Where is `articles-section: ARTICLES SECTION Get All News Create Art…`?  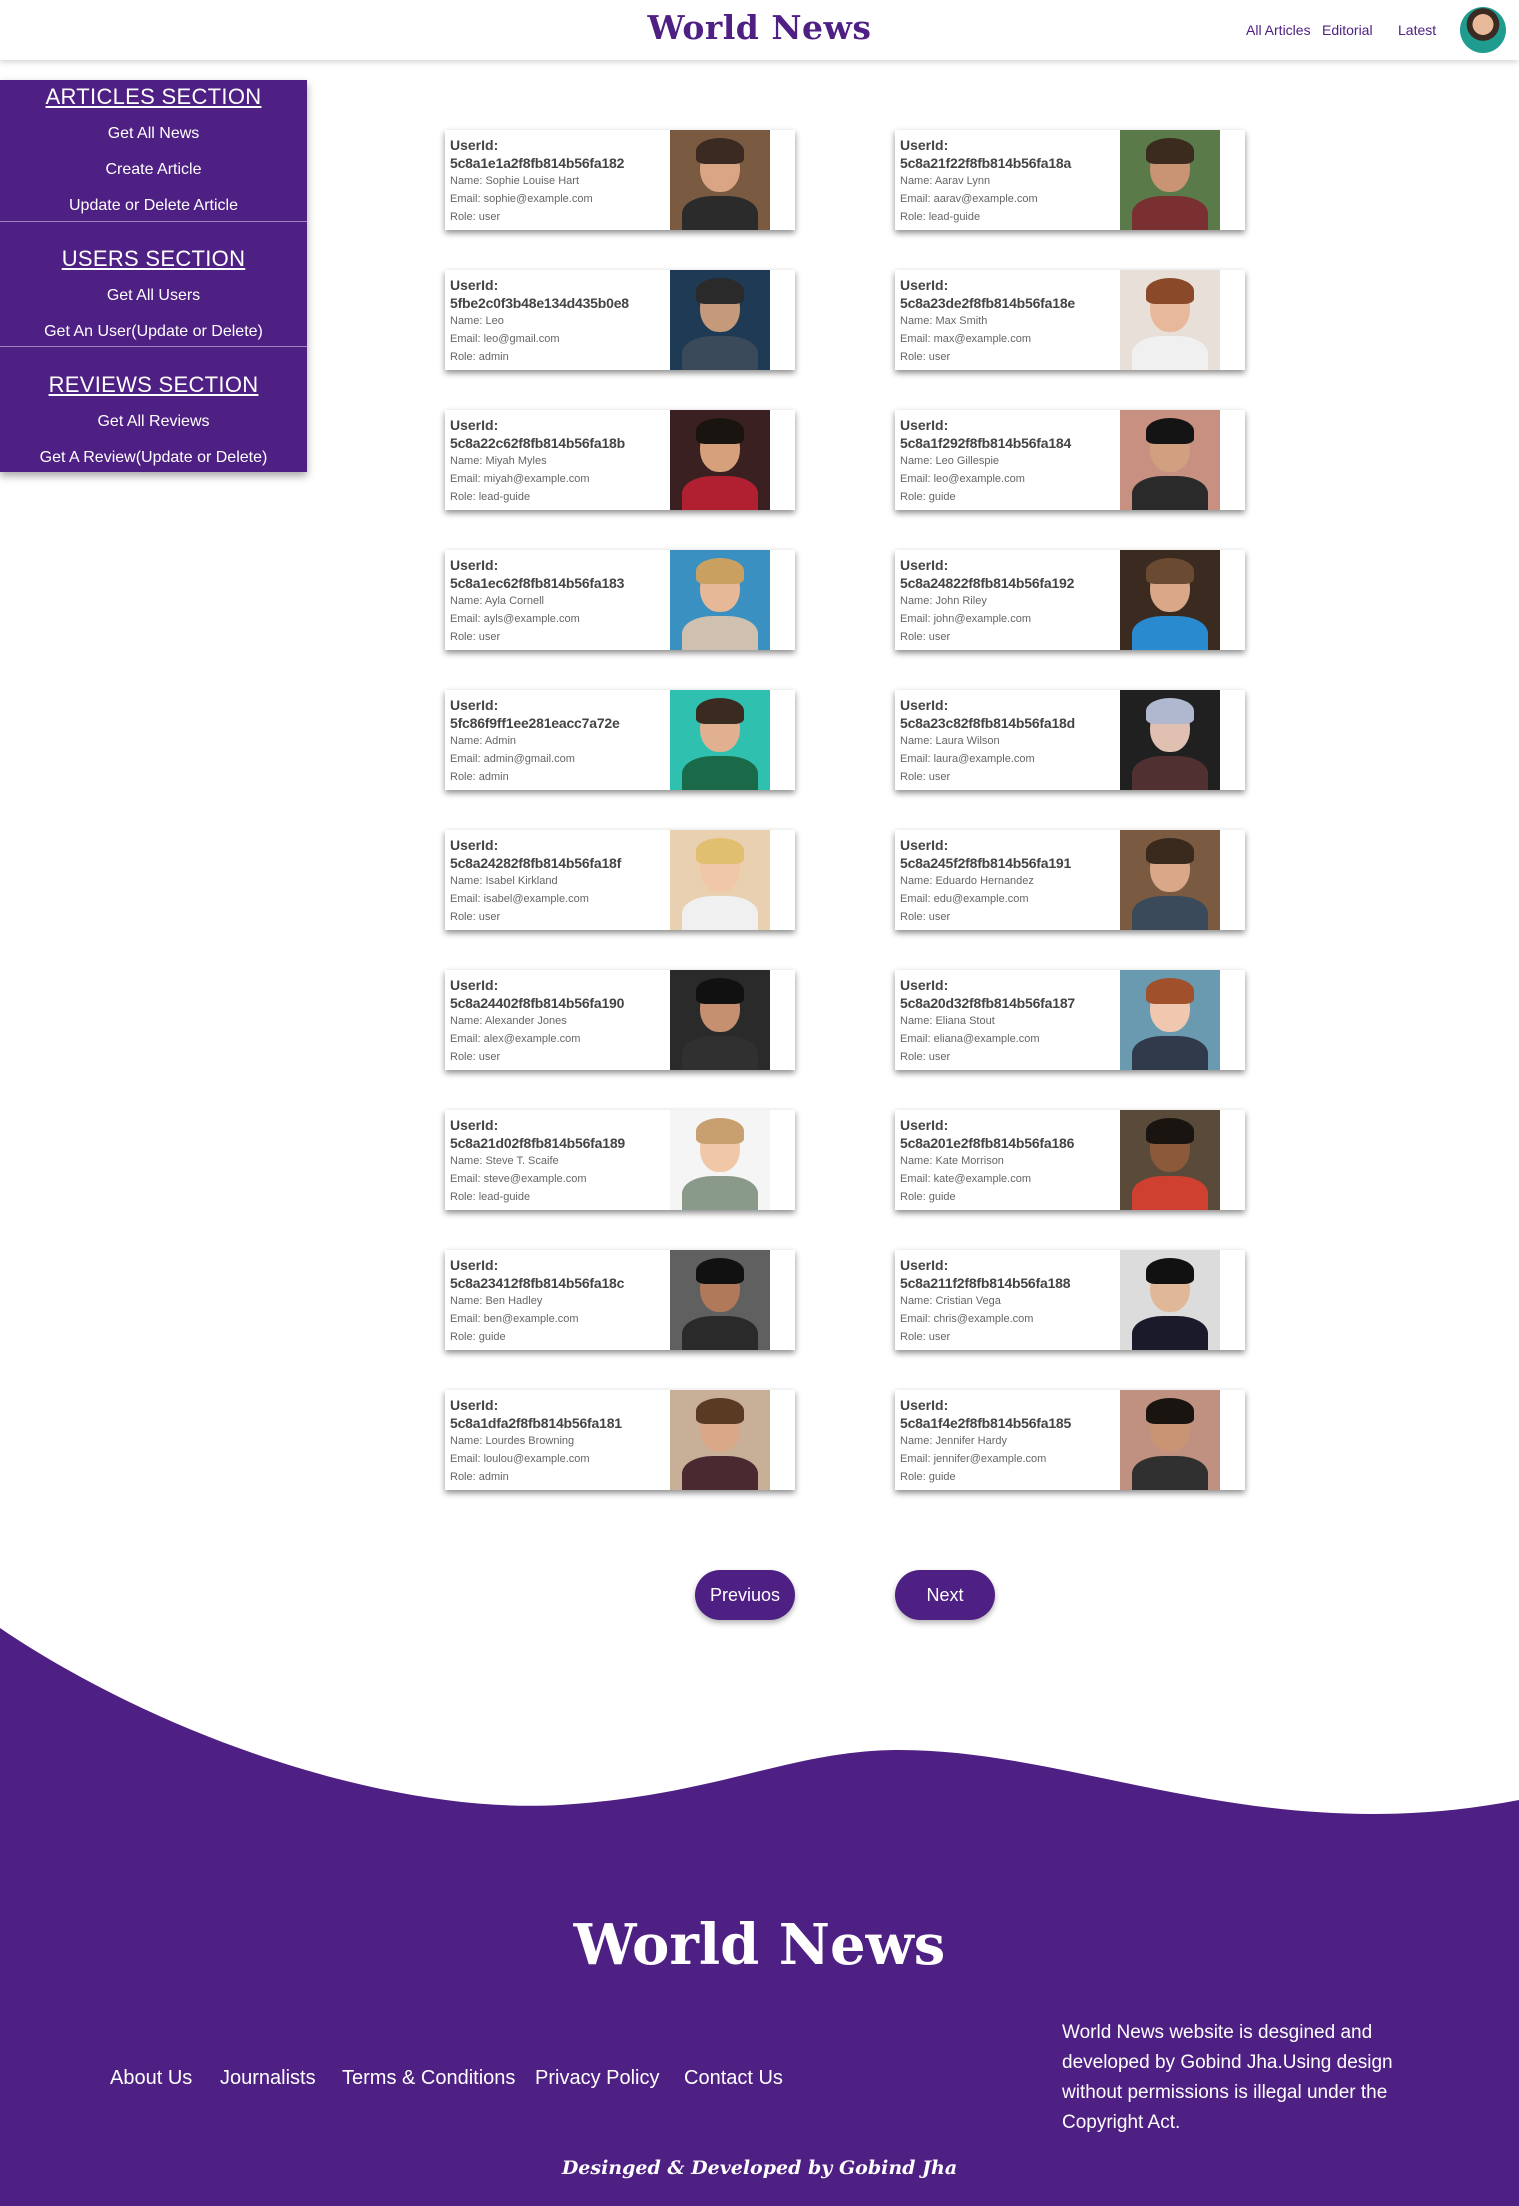
articles-section: ARTICLES SECTION Get All News Create Art… is located at coordinates (153, 154).